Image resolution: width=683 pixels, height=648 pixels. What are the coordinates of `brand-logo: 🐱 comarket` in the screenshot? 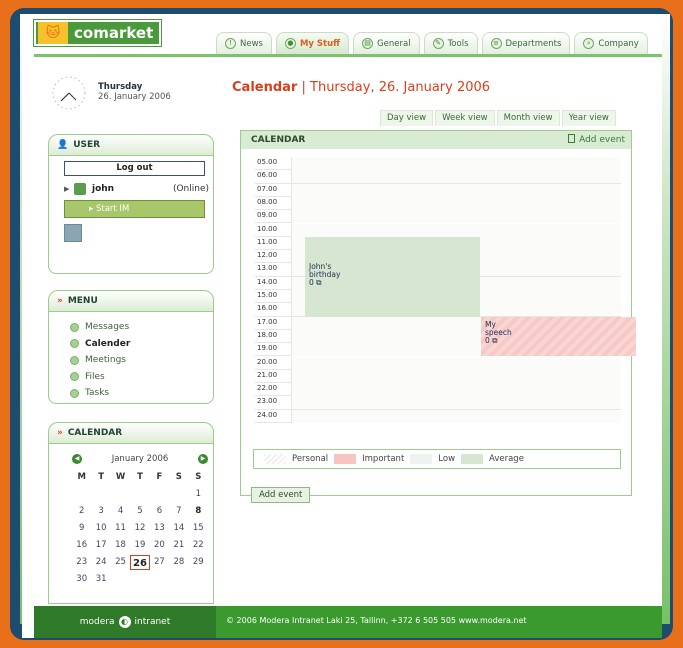 It's located at (97, 33).